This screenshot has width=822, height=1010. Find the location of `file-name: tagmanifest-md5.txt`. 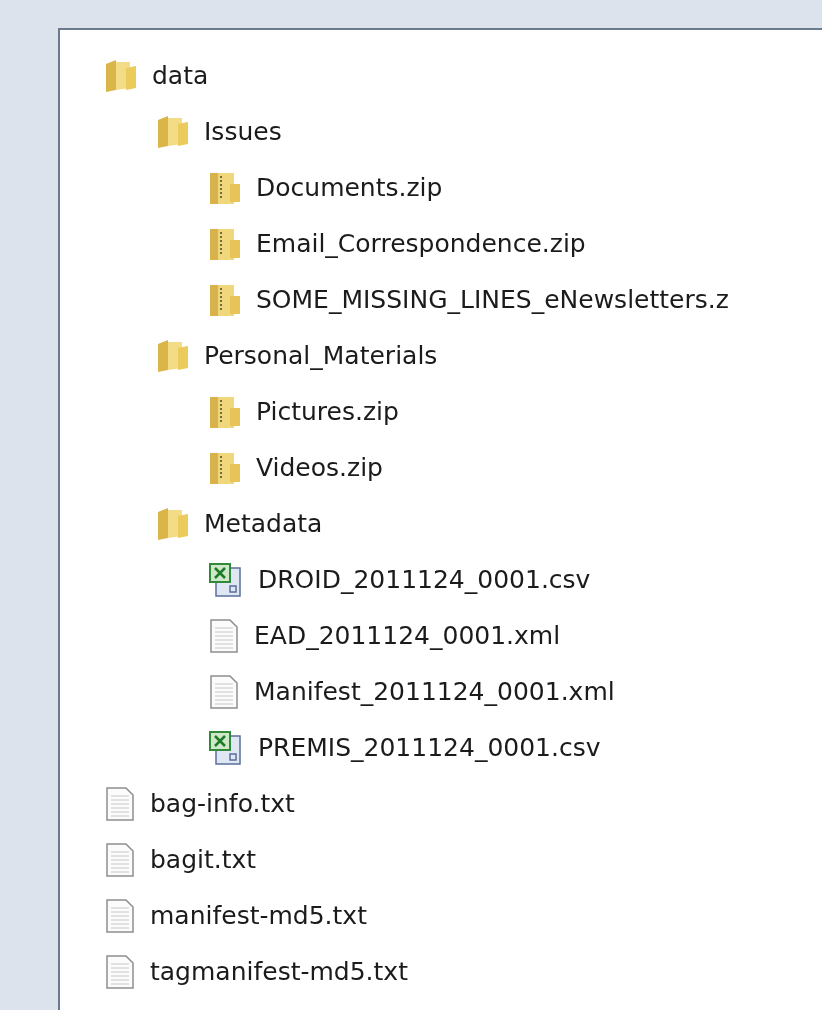

file-name: tagmanifest-md5.txt is located at coordinates (279, 972).